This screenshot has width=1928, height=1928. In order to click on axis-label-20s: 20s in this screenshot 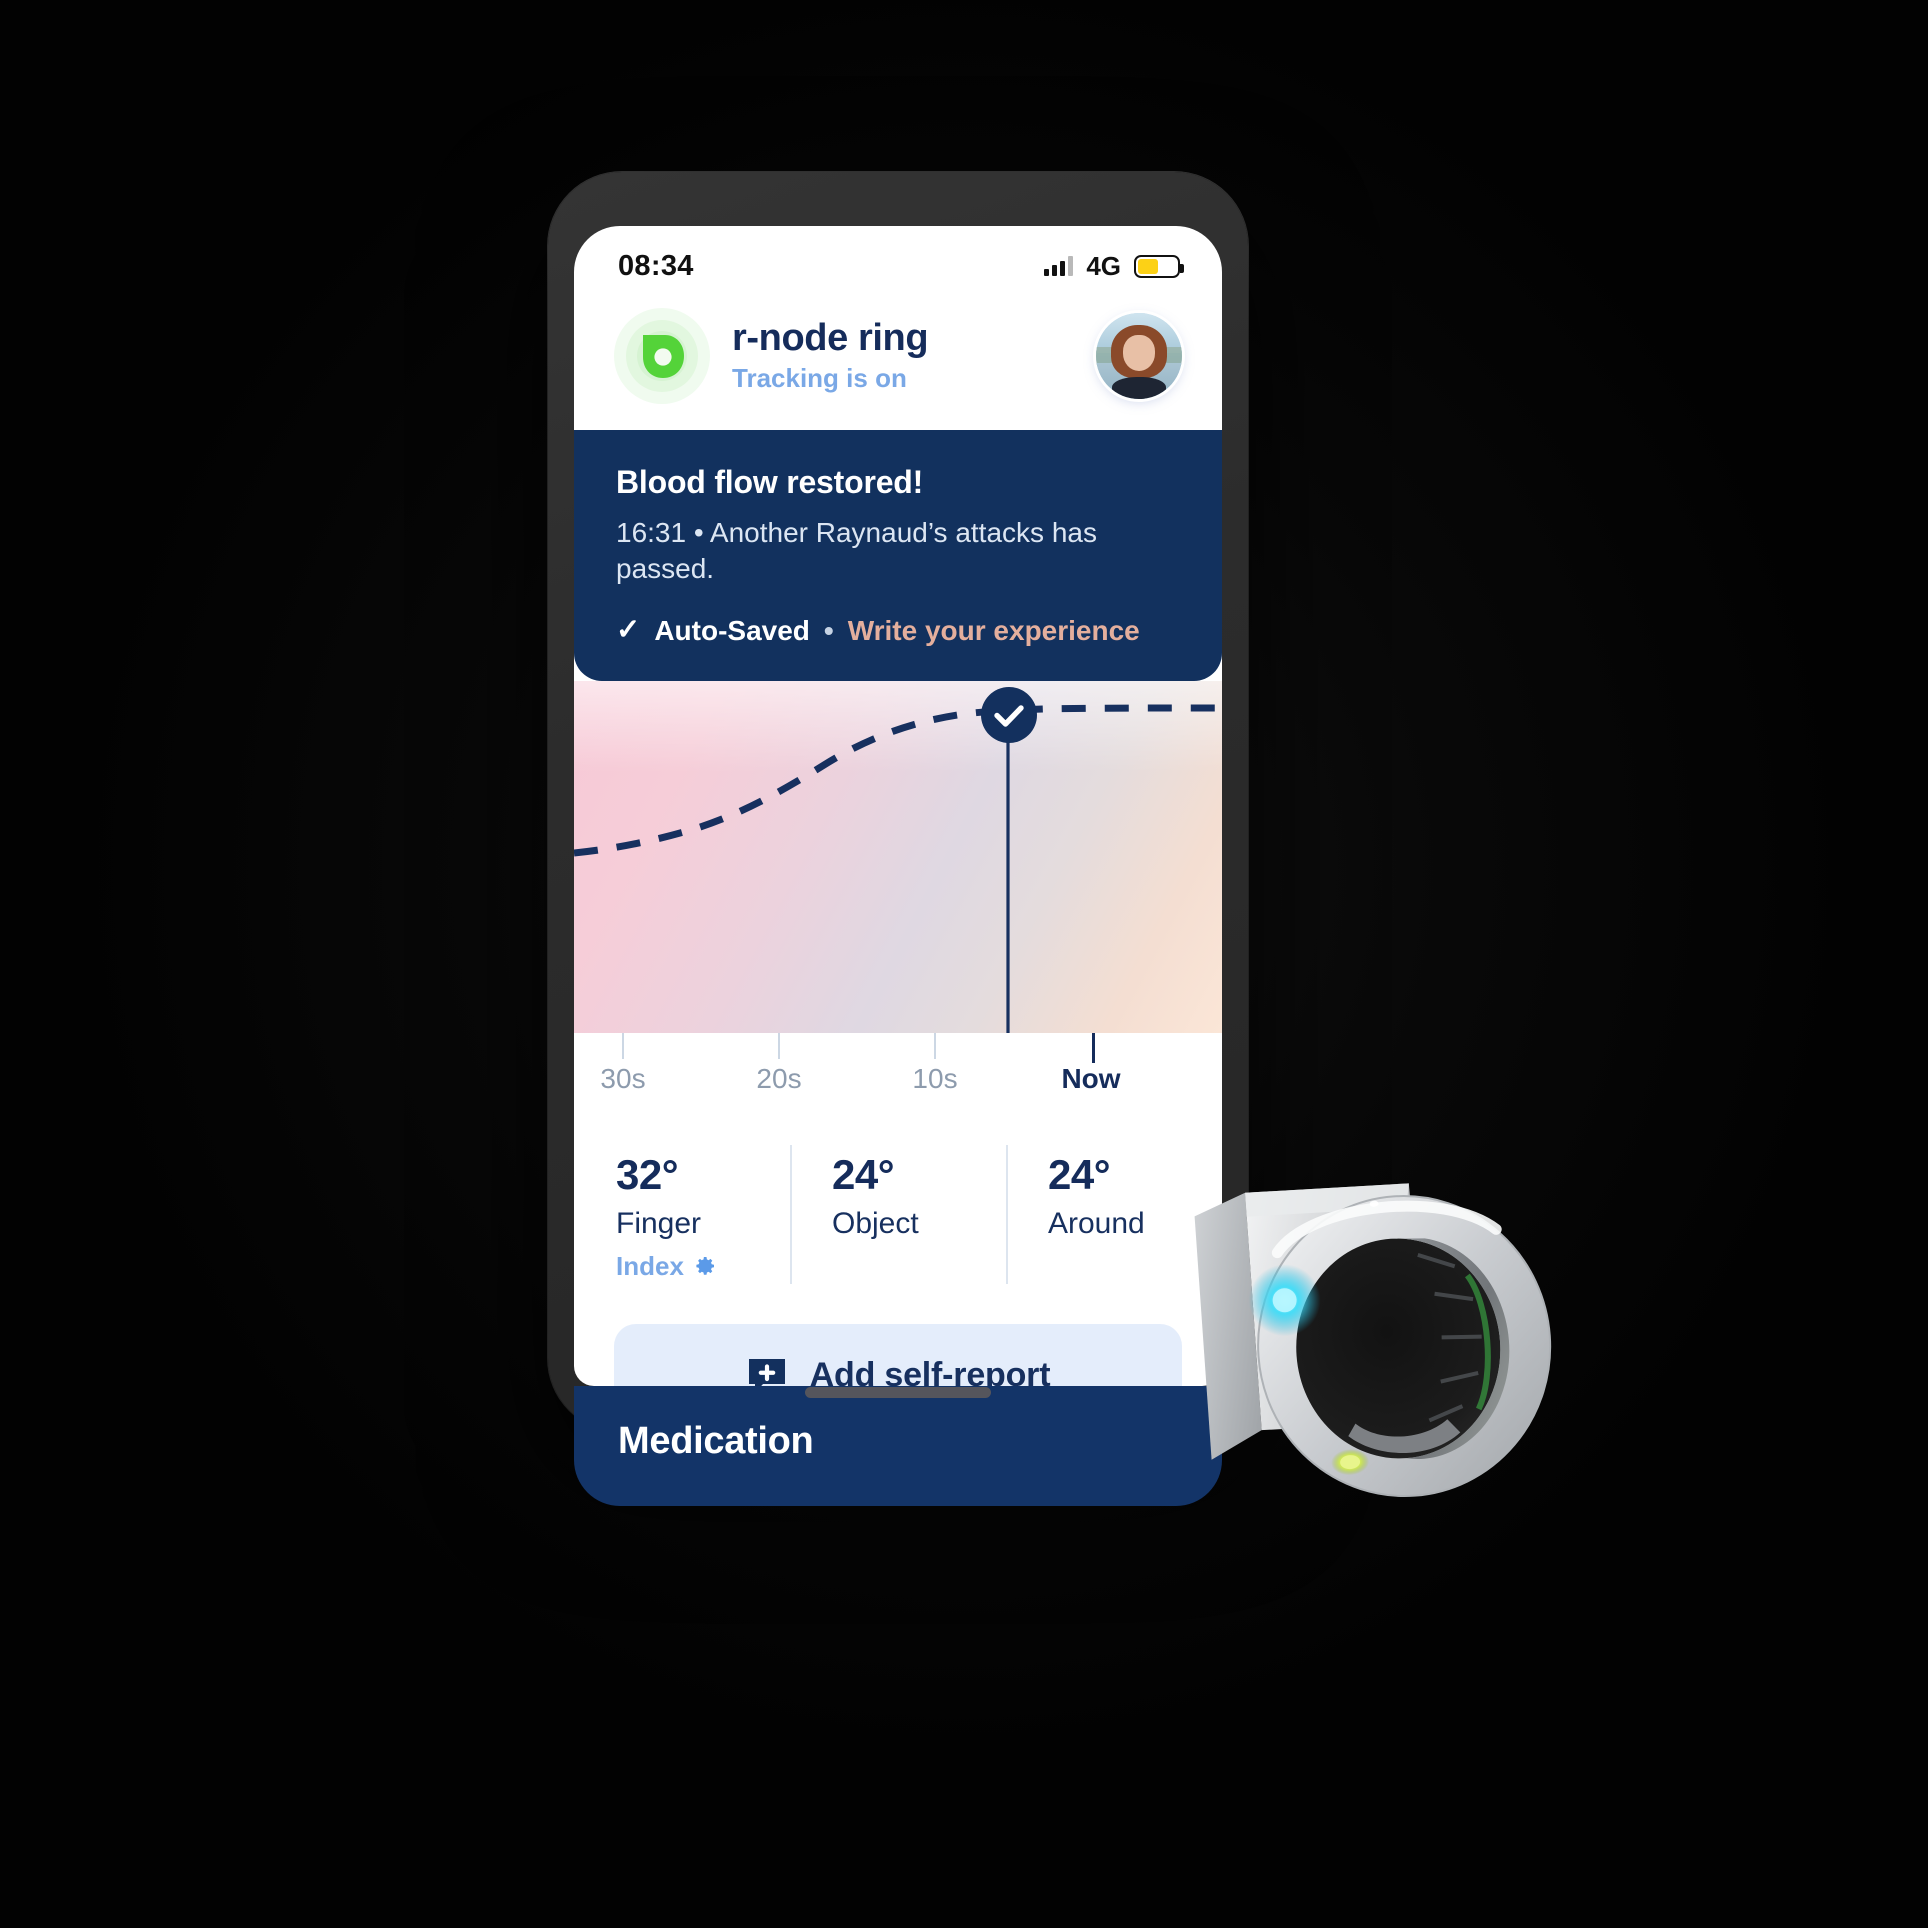, I will do `click(779, 1078)`.